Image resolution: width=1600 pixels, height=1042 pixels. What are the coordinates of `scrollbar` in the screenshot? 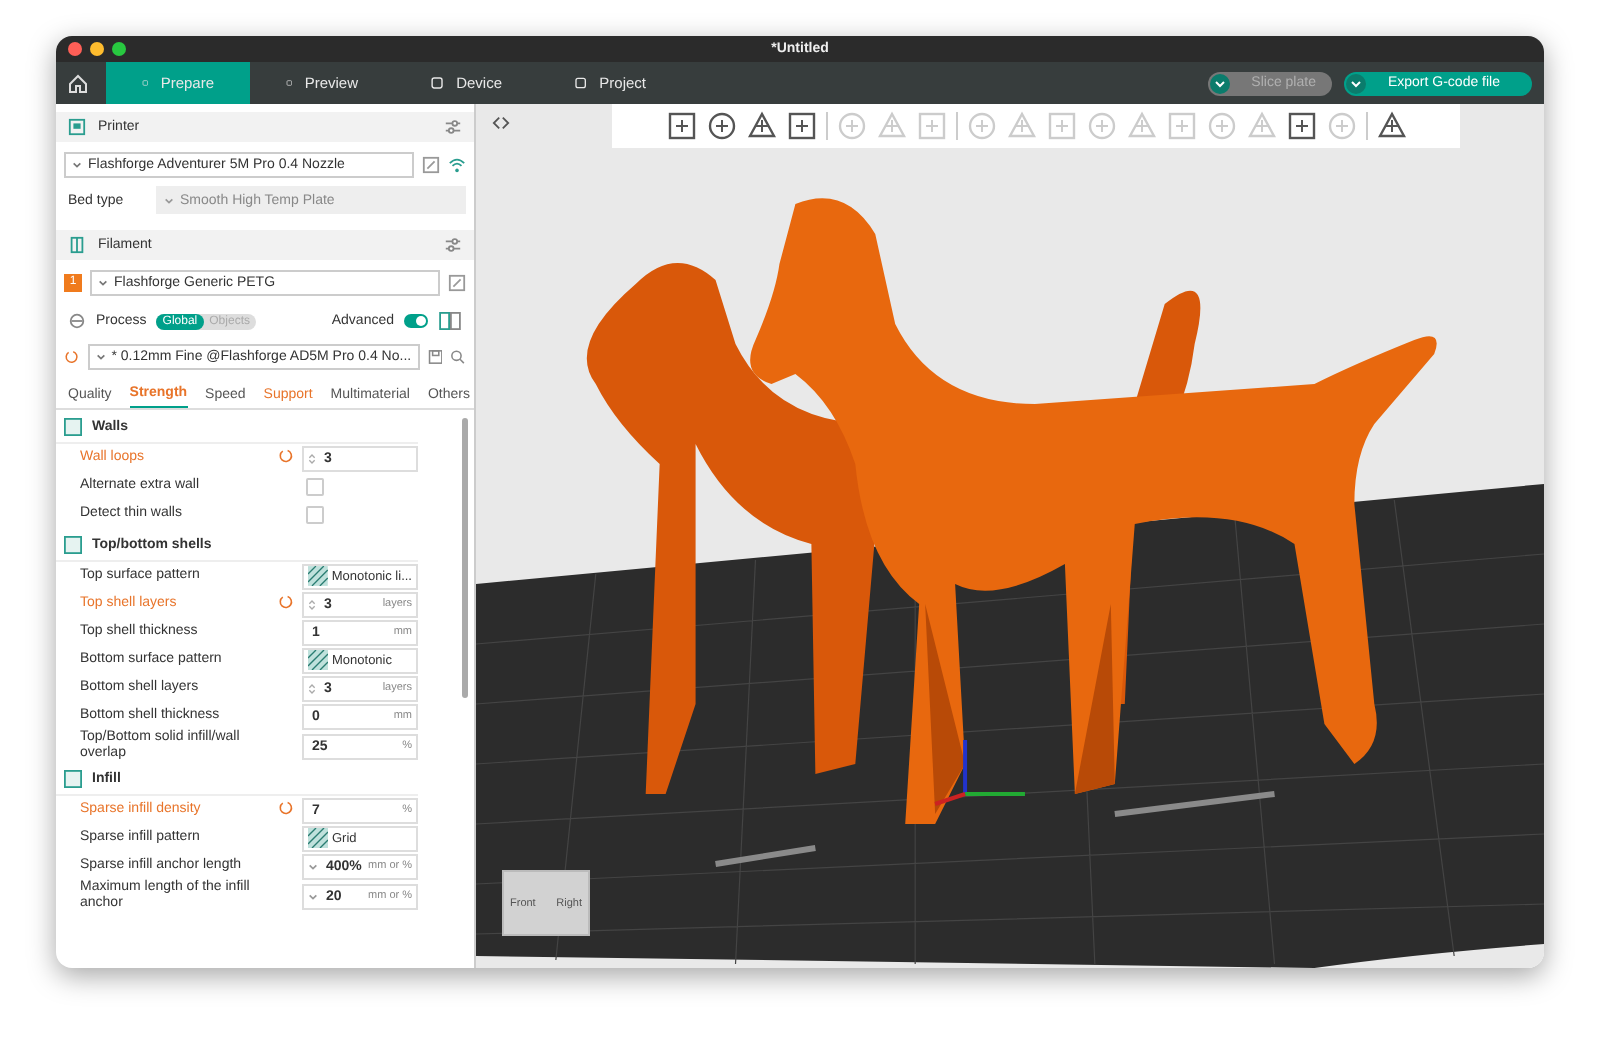 It's located at (465, 558).